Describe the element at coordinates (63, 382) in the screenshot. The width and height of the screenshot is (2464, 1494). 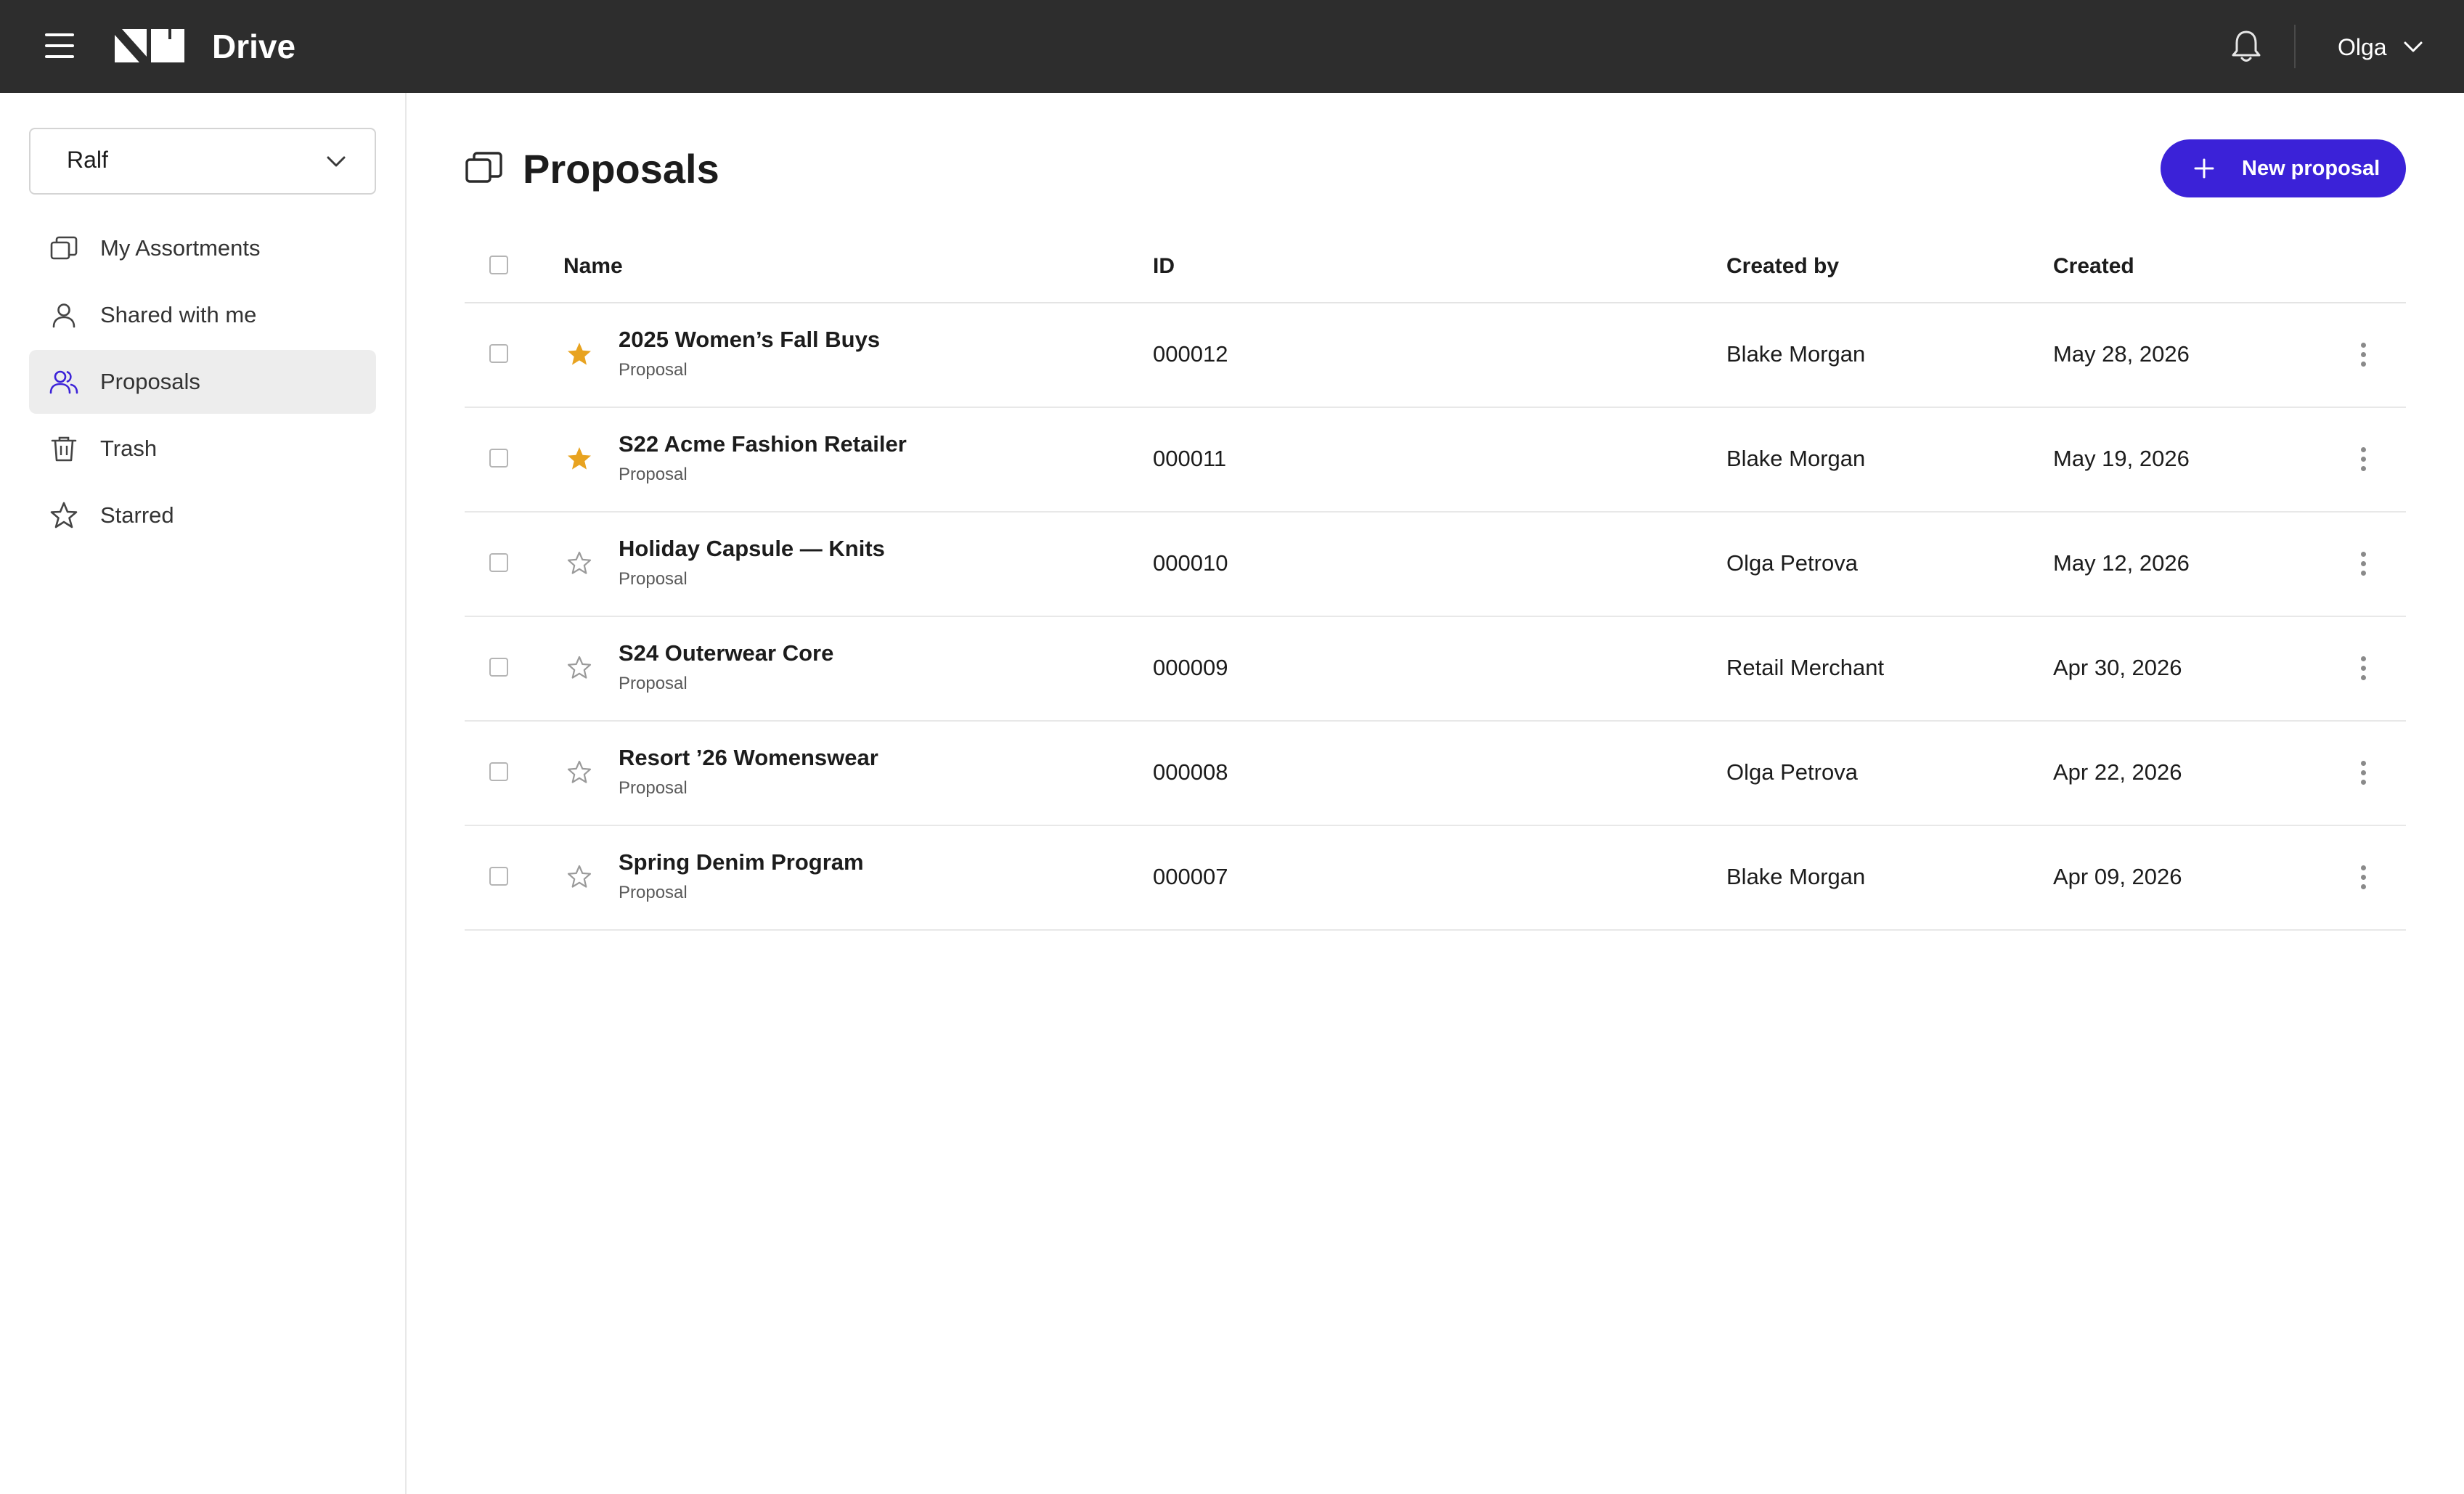
I see `people-icon` at that location.